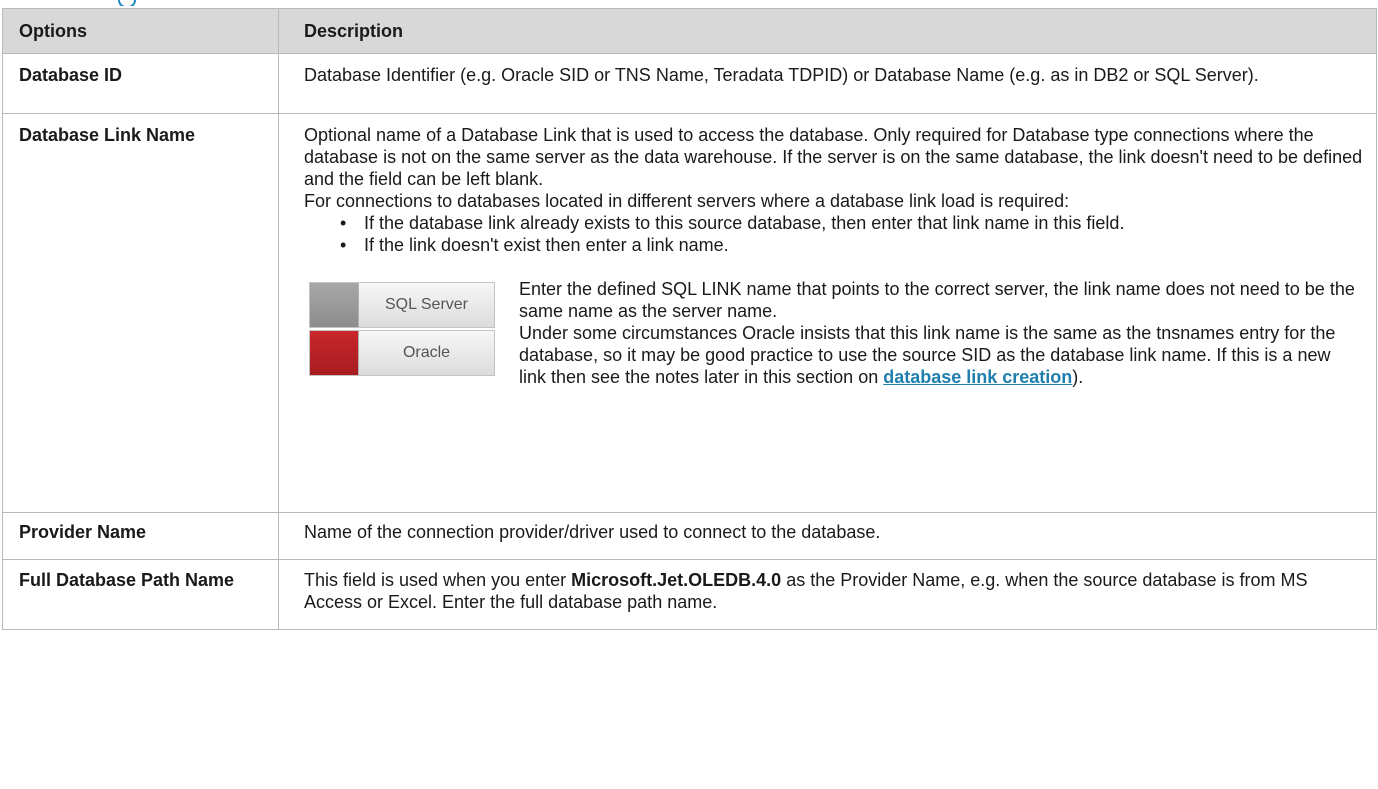  What do you see at coordinates (676, 580) in the screenshot?
I see `provider-value: Microsoft.Jet.OLEDB.4.0` at bounding box center [676, 580].